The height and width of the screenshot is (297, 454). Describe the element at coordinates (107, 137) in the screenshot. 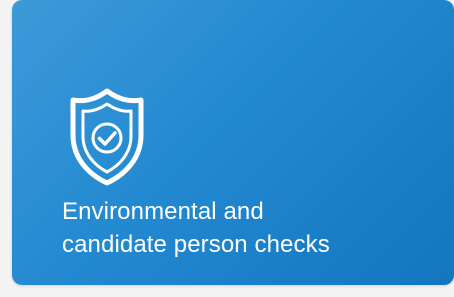

I see `shield-check-icon` at that location.